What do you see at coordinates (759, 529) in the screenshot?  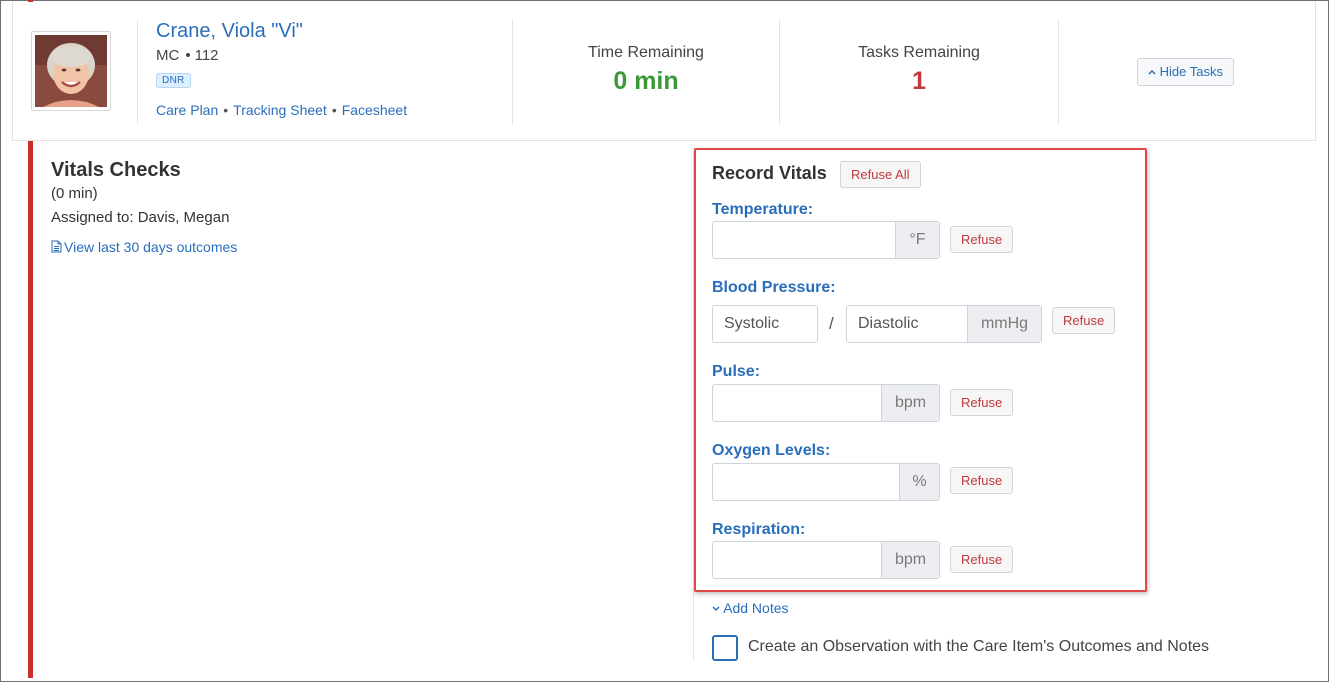 I see `respiration-label: Respiration:` at bounding box center [759, 529].